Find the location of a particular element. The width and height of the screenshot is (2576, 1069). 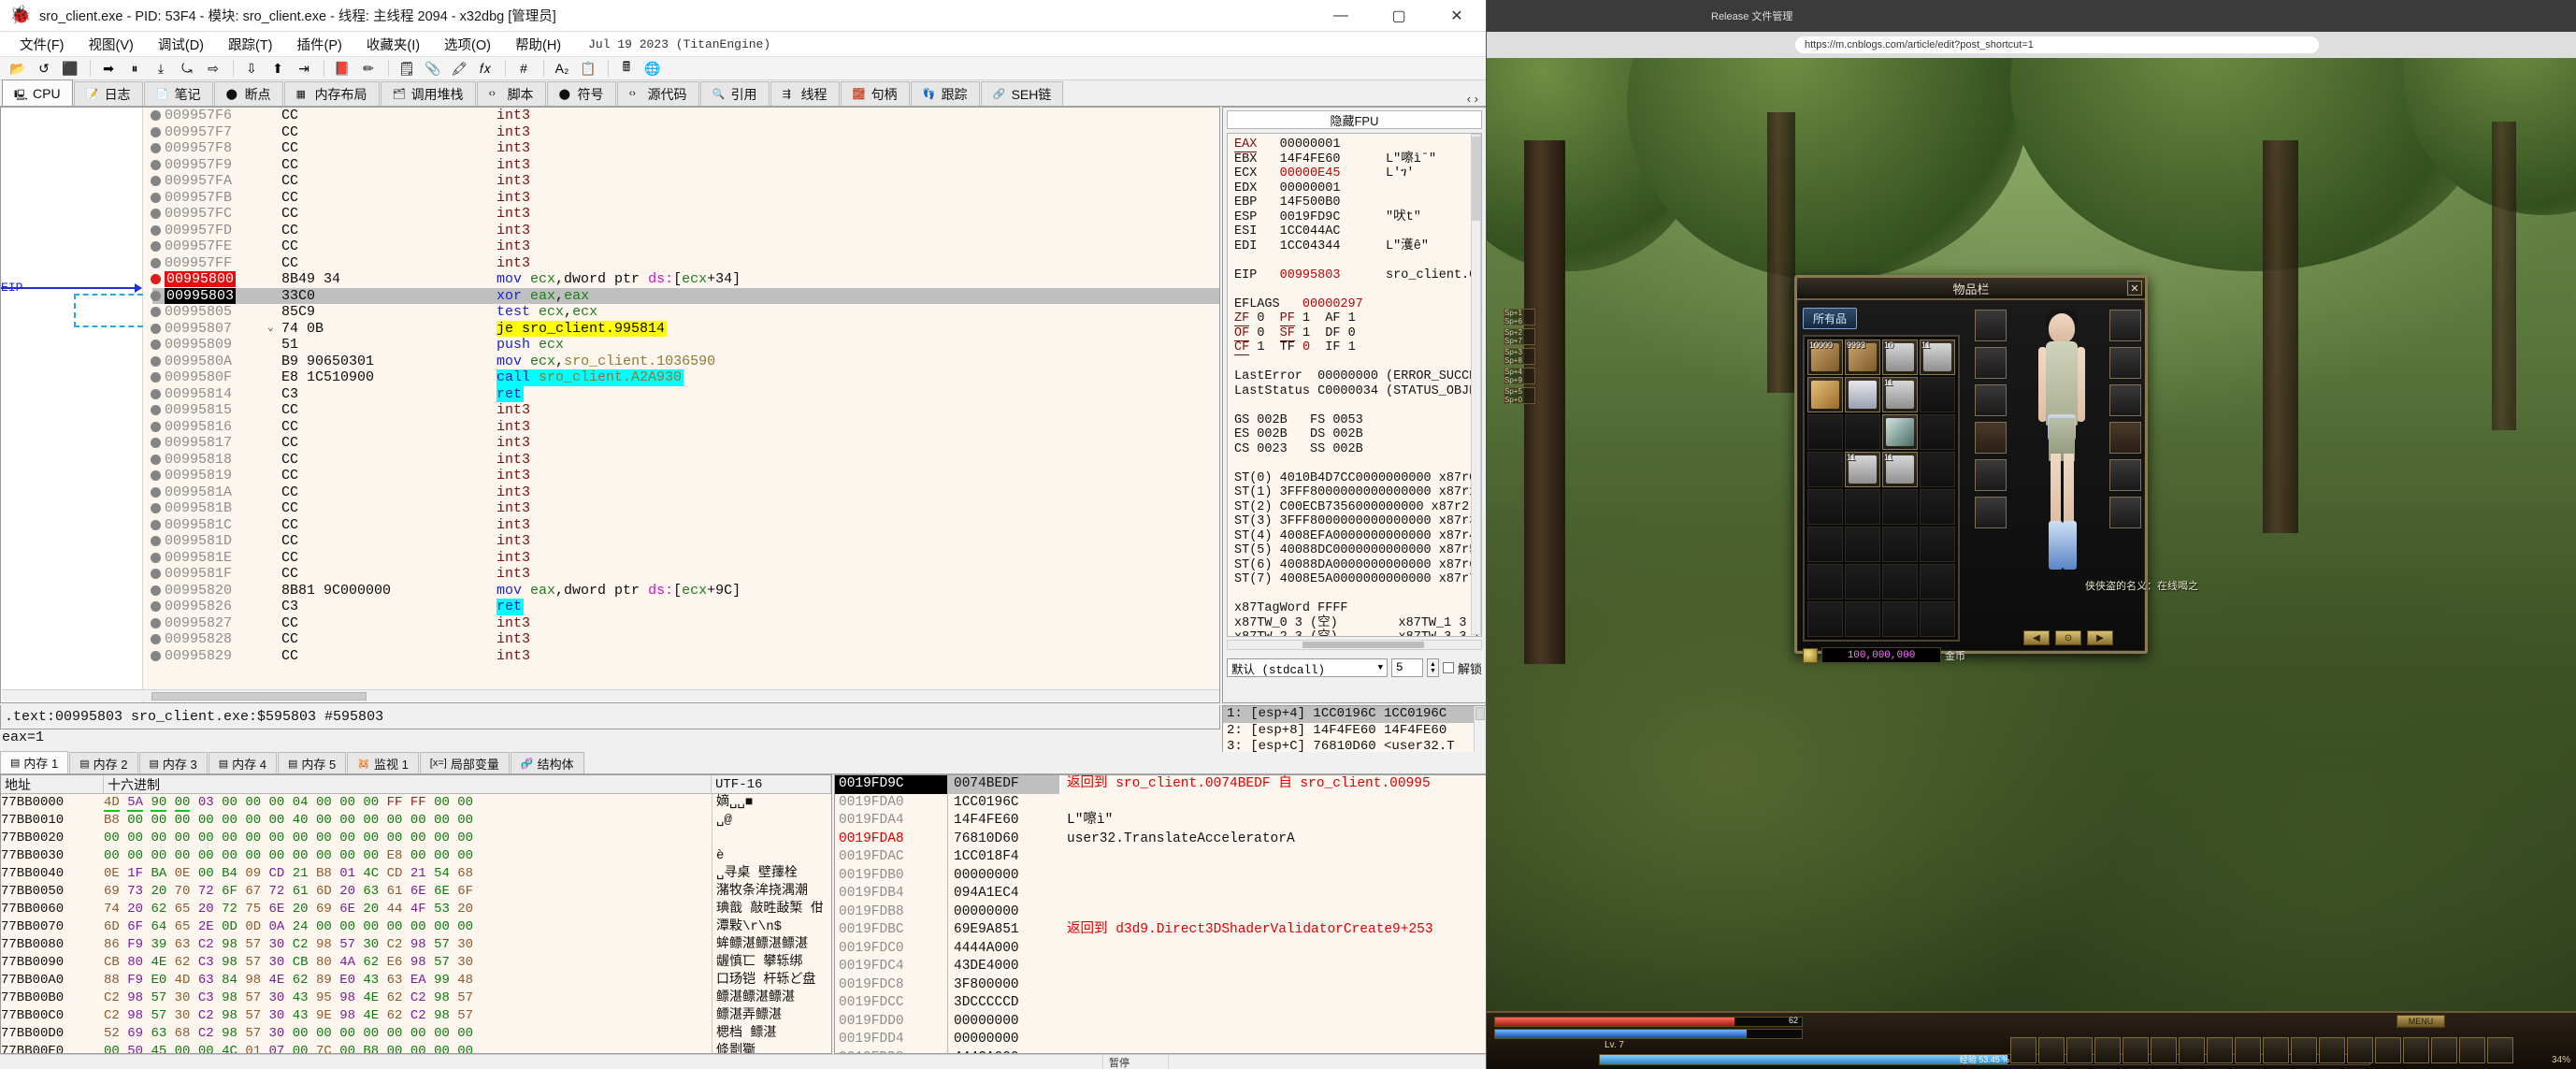

run-to-icon: ⬆ is located at coordinates (278, 68).